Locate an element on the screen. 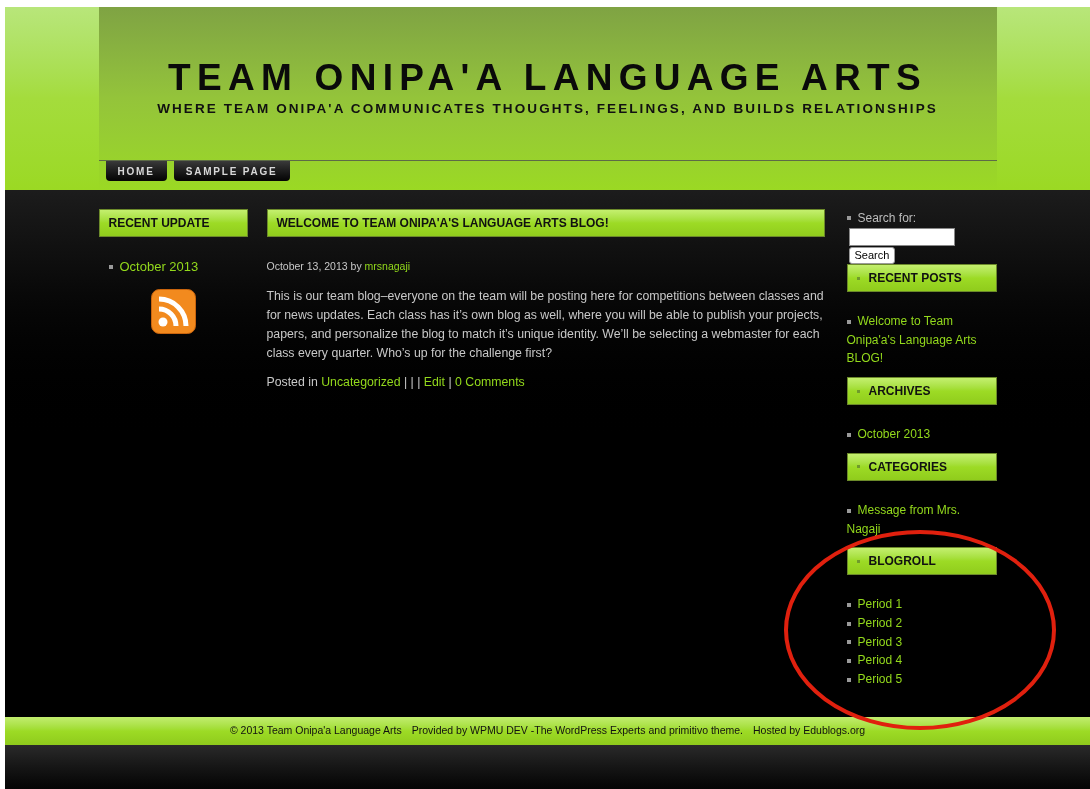 The height and width of the screenshot is (789, 1090). footer-text: © 2013 Team Onipa'a Language Arts is located at coordinates (315, 731).